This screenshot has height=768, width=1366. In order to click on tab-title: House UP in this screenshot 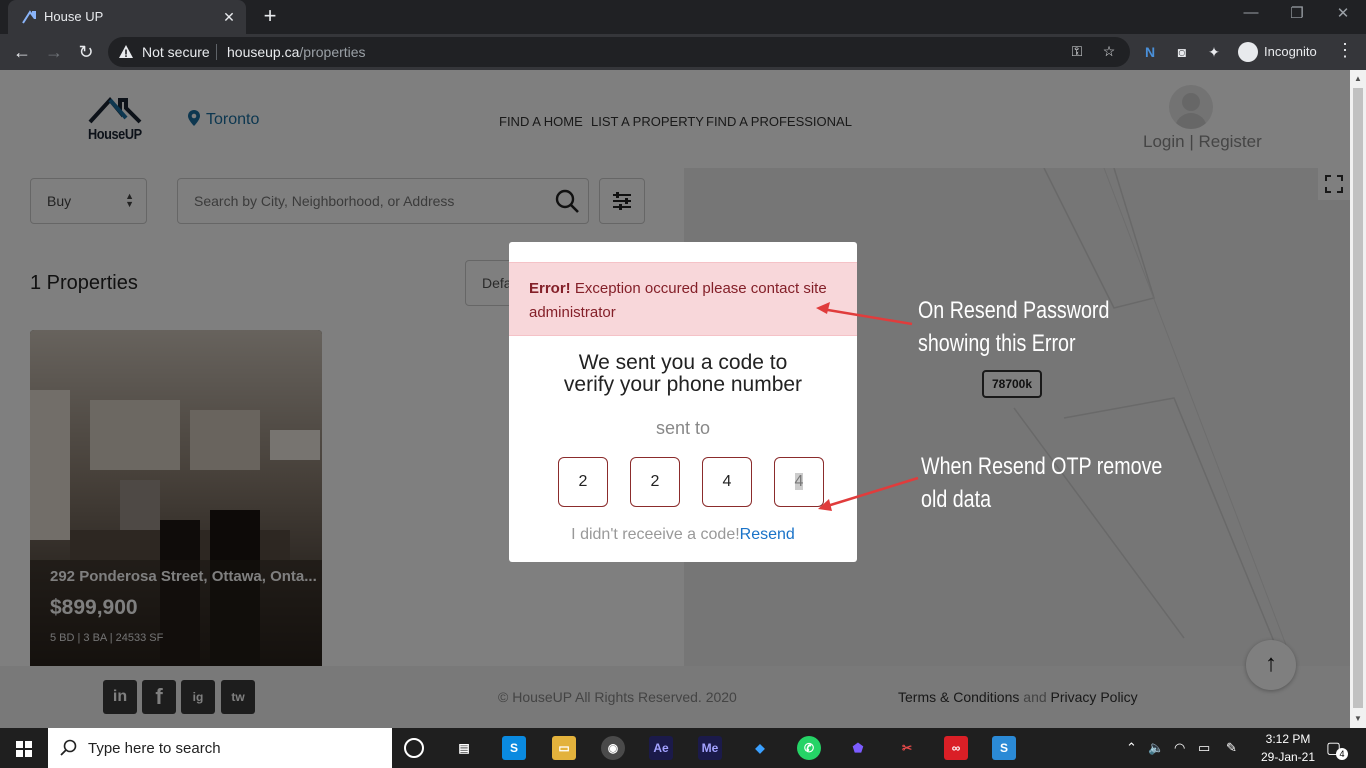, I will do `click(74, 16)`.